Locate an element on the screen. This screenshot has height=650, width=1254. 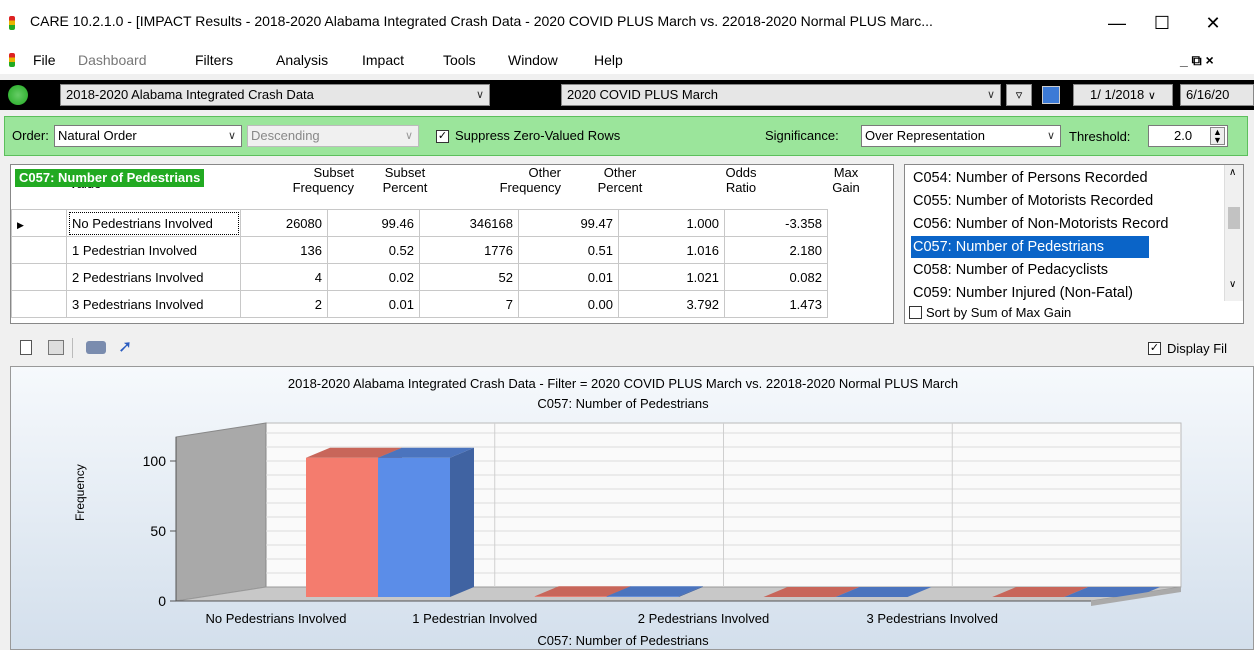
menu-file: File is located at coordinates (44, 60).